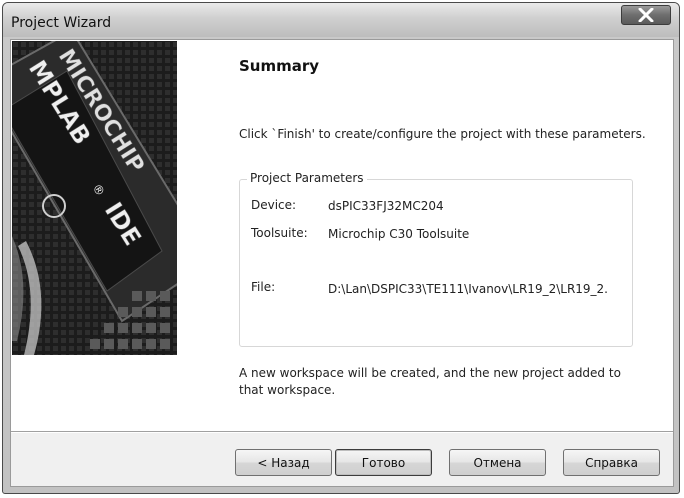 The image size is (684, 498). What do you see at coordinates (383, 462) in the screenshot?
I see `finish-button: Готово` at bounding box center [383, 462].